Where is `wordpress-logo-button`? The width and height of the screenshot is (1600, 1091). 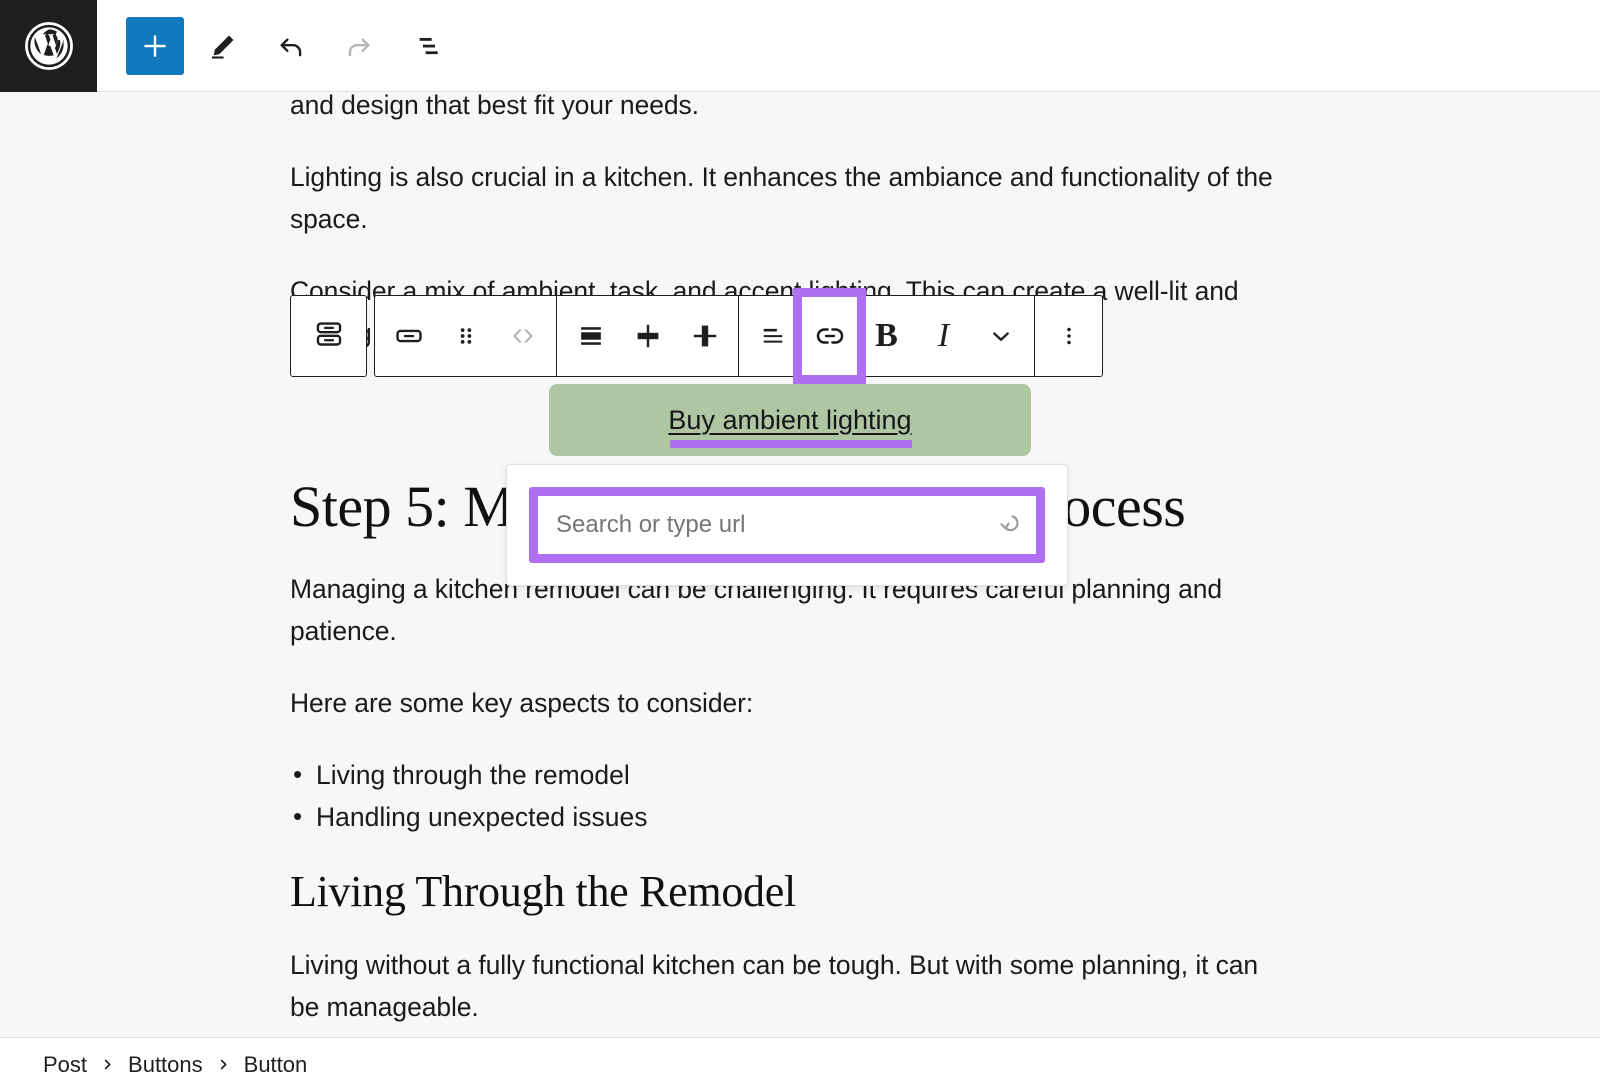
wordpress-logo-button is located at coordinates (48, 46).